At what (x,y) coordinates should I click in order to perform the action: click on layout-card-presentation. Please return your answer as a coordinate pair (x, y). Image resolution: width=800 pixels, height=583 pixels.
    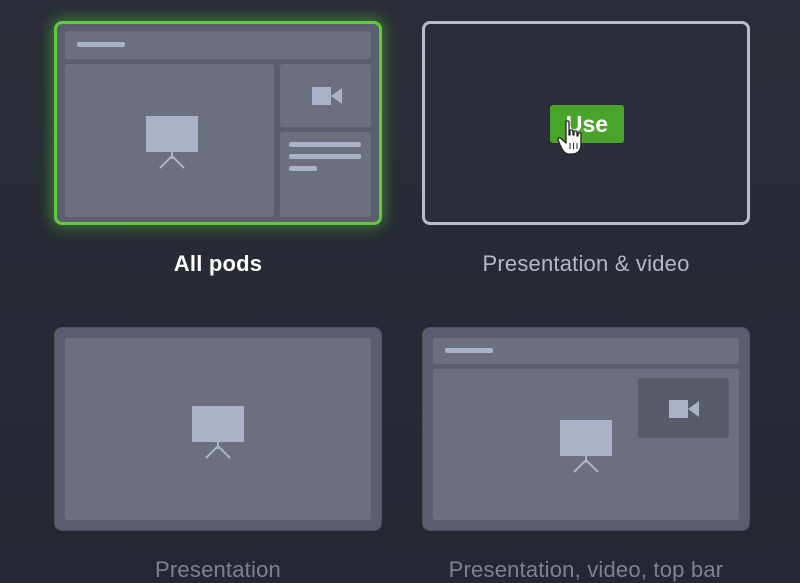
    Looking at the image, I should click on (218, 429).